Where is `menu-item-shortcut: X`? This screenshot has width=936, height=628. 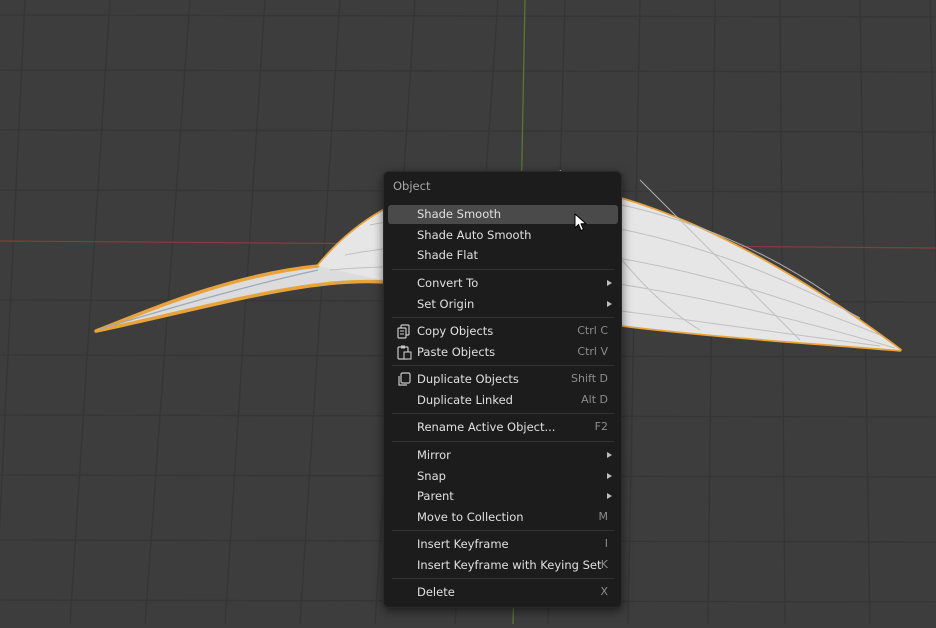 menu-item-shortcut: X is located at coordinates (604, 591).